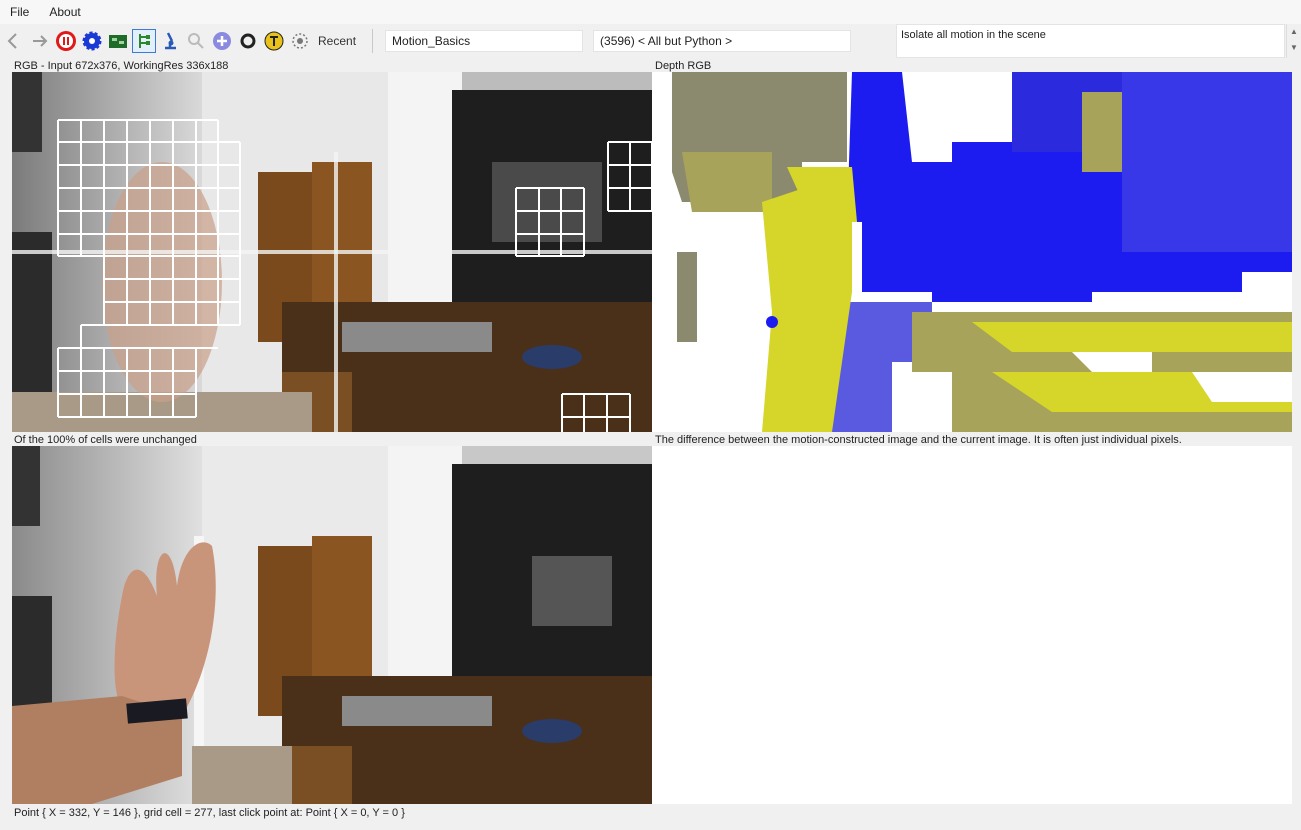 The height and width of the screenshot is (830, 1301). What do you see at coordinates (1090, 41) in the screenshot?
I see `description-box: Isolate all motion in the scene` at bounding box center [1090, 41].